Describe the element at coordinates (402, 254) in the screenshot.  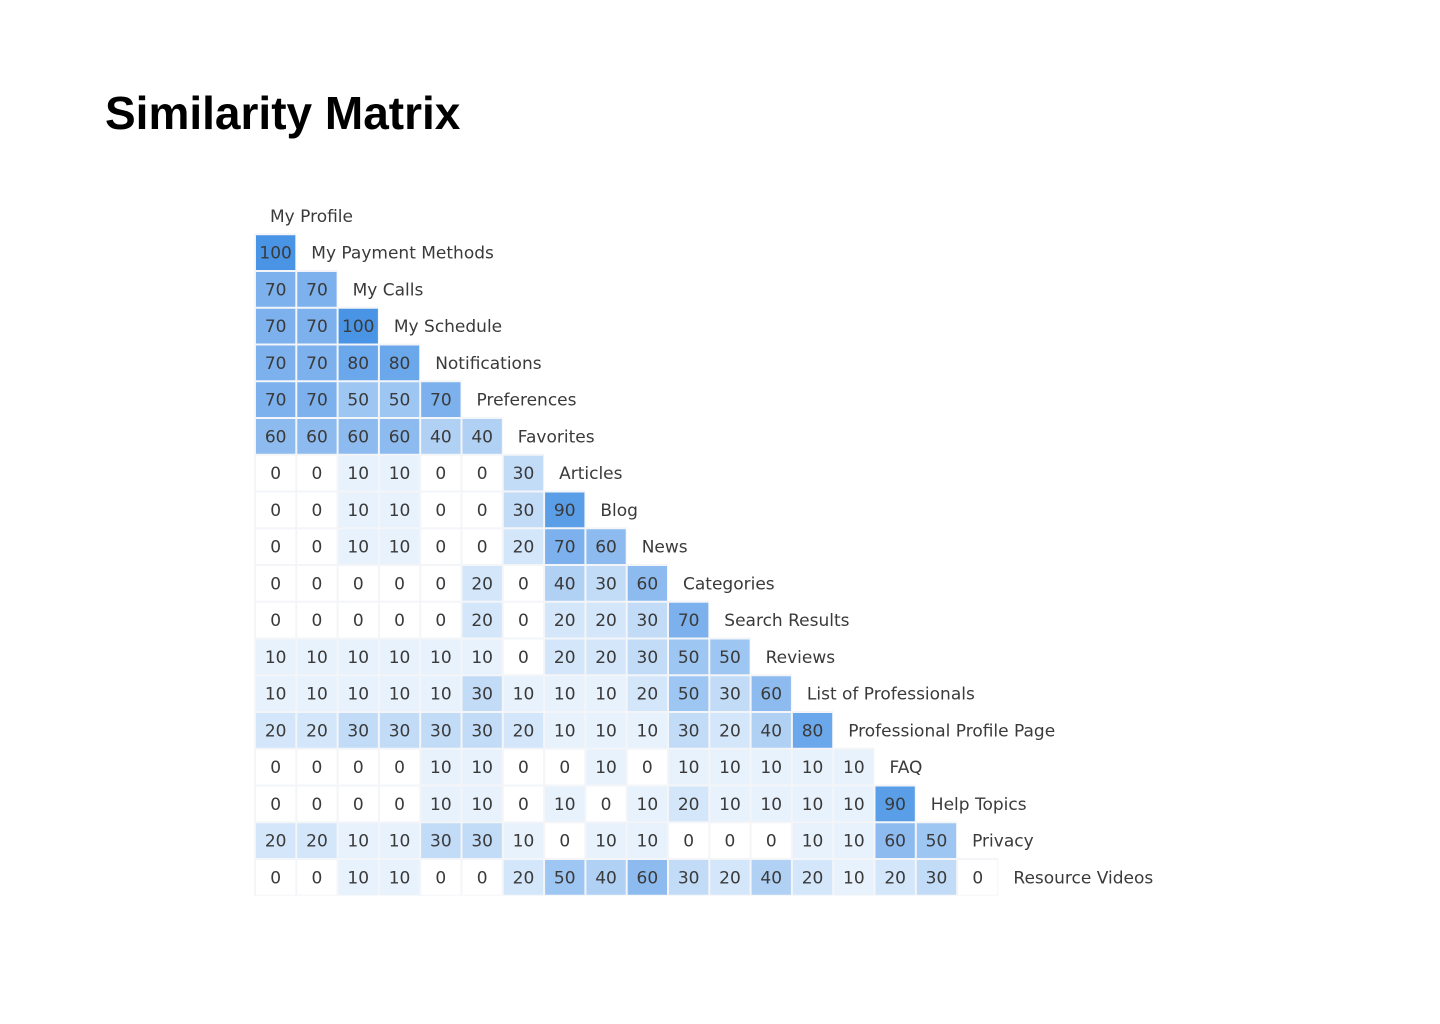
I see `row-label: My Payment Methods` at that location.